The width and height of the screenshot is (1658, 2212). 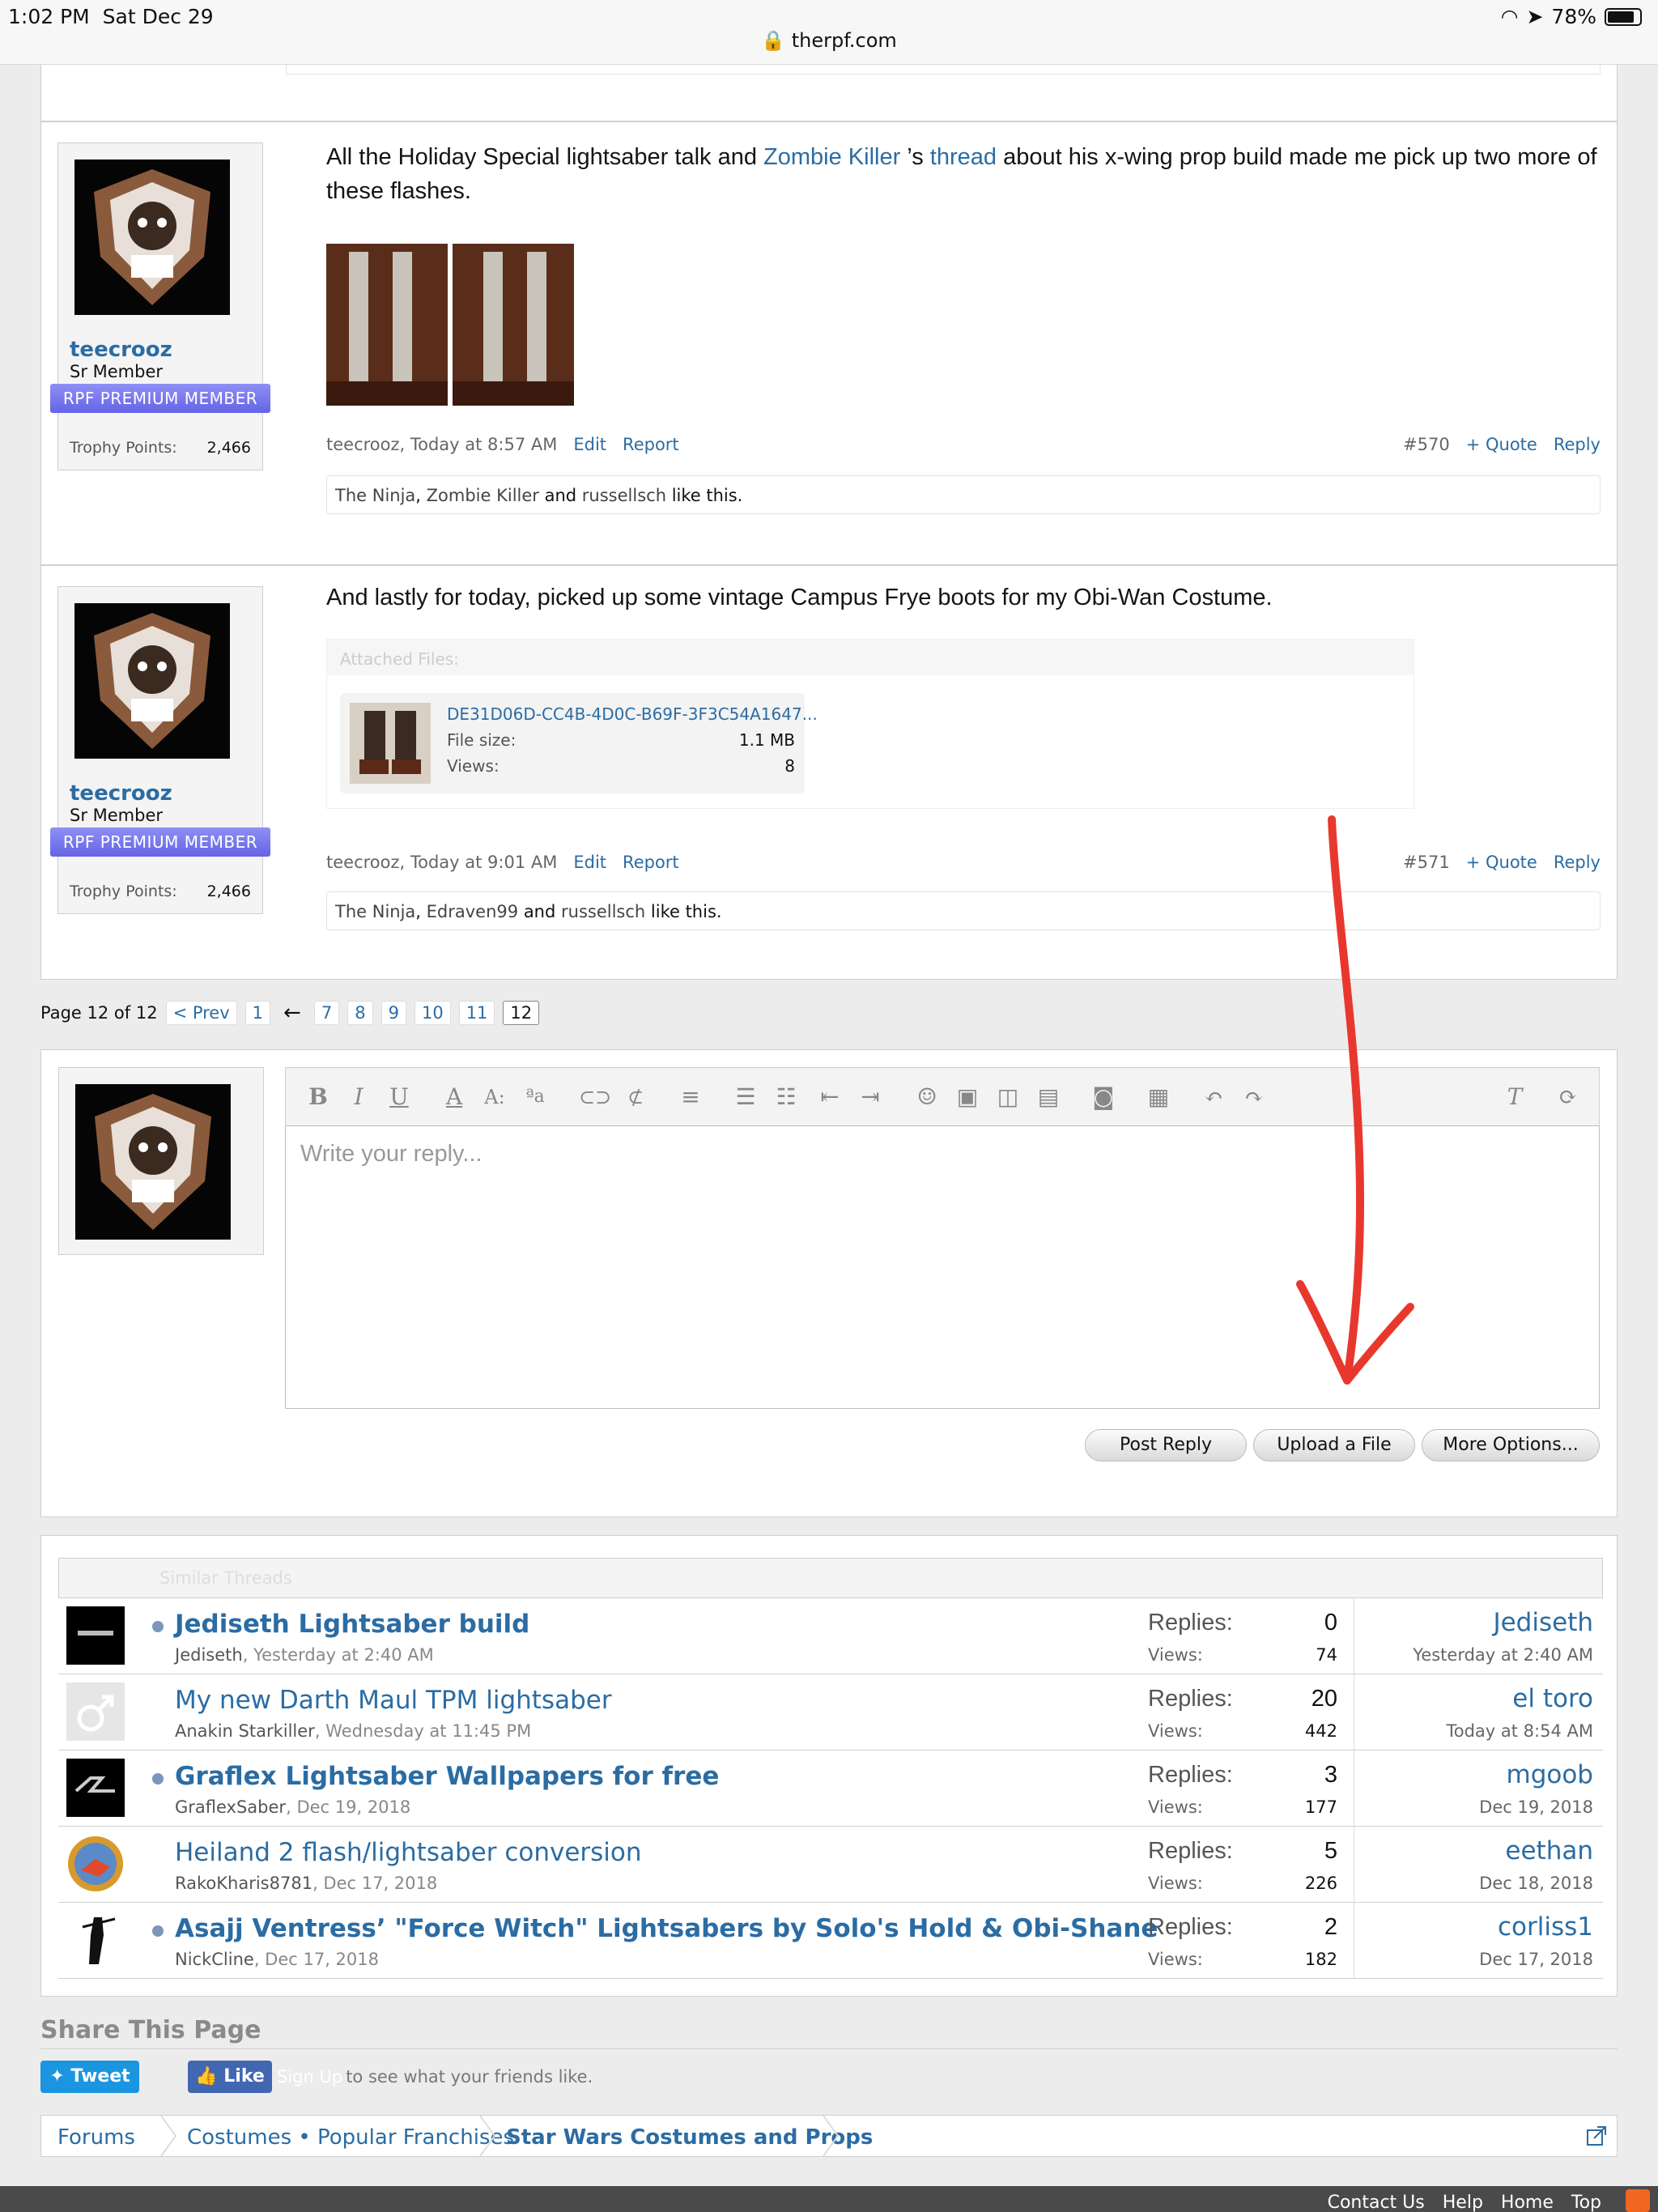 I want to click on footer-contact-link: Contact Us, so click(x=1376, y=2202).